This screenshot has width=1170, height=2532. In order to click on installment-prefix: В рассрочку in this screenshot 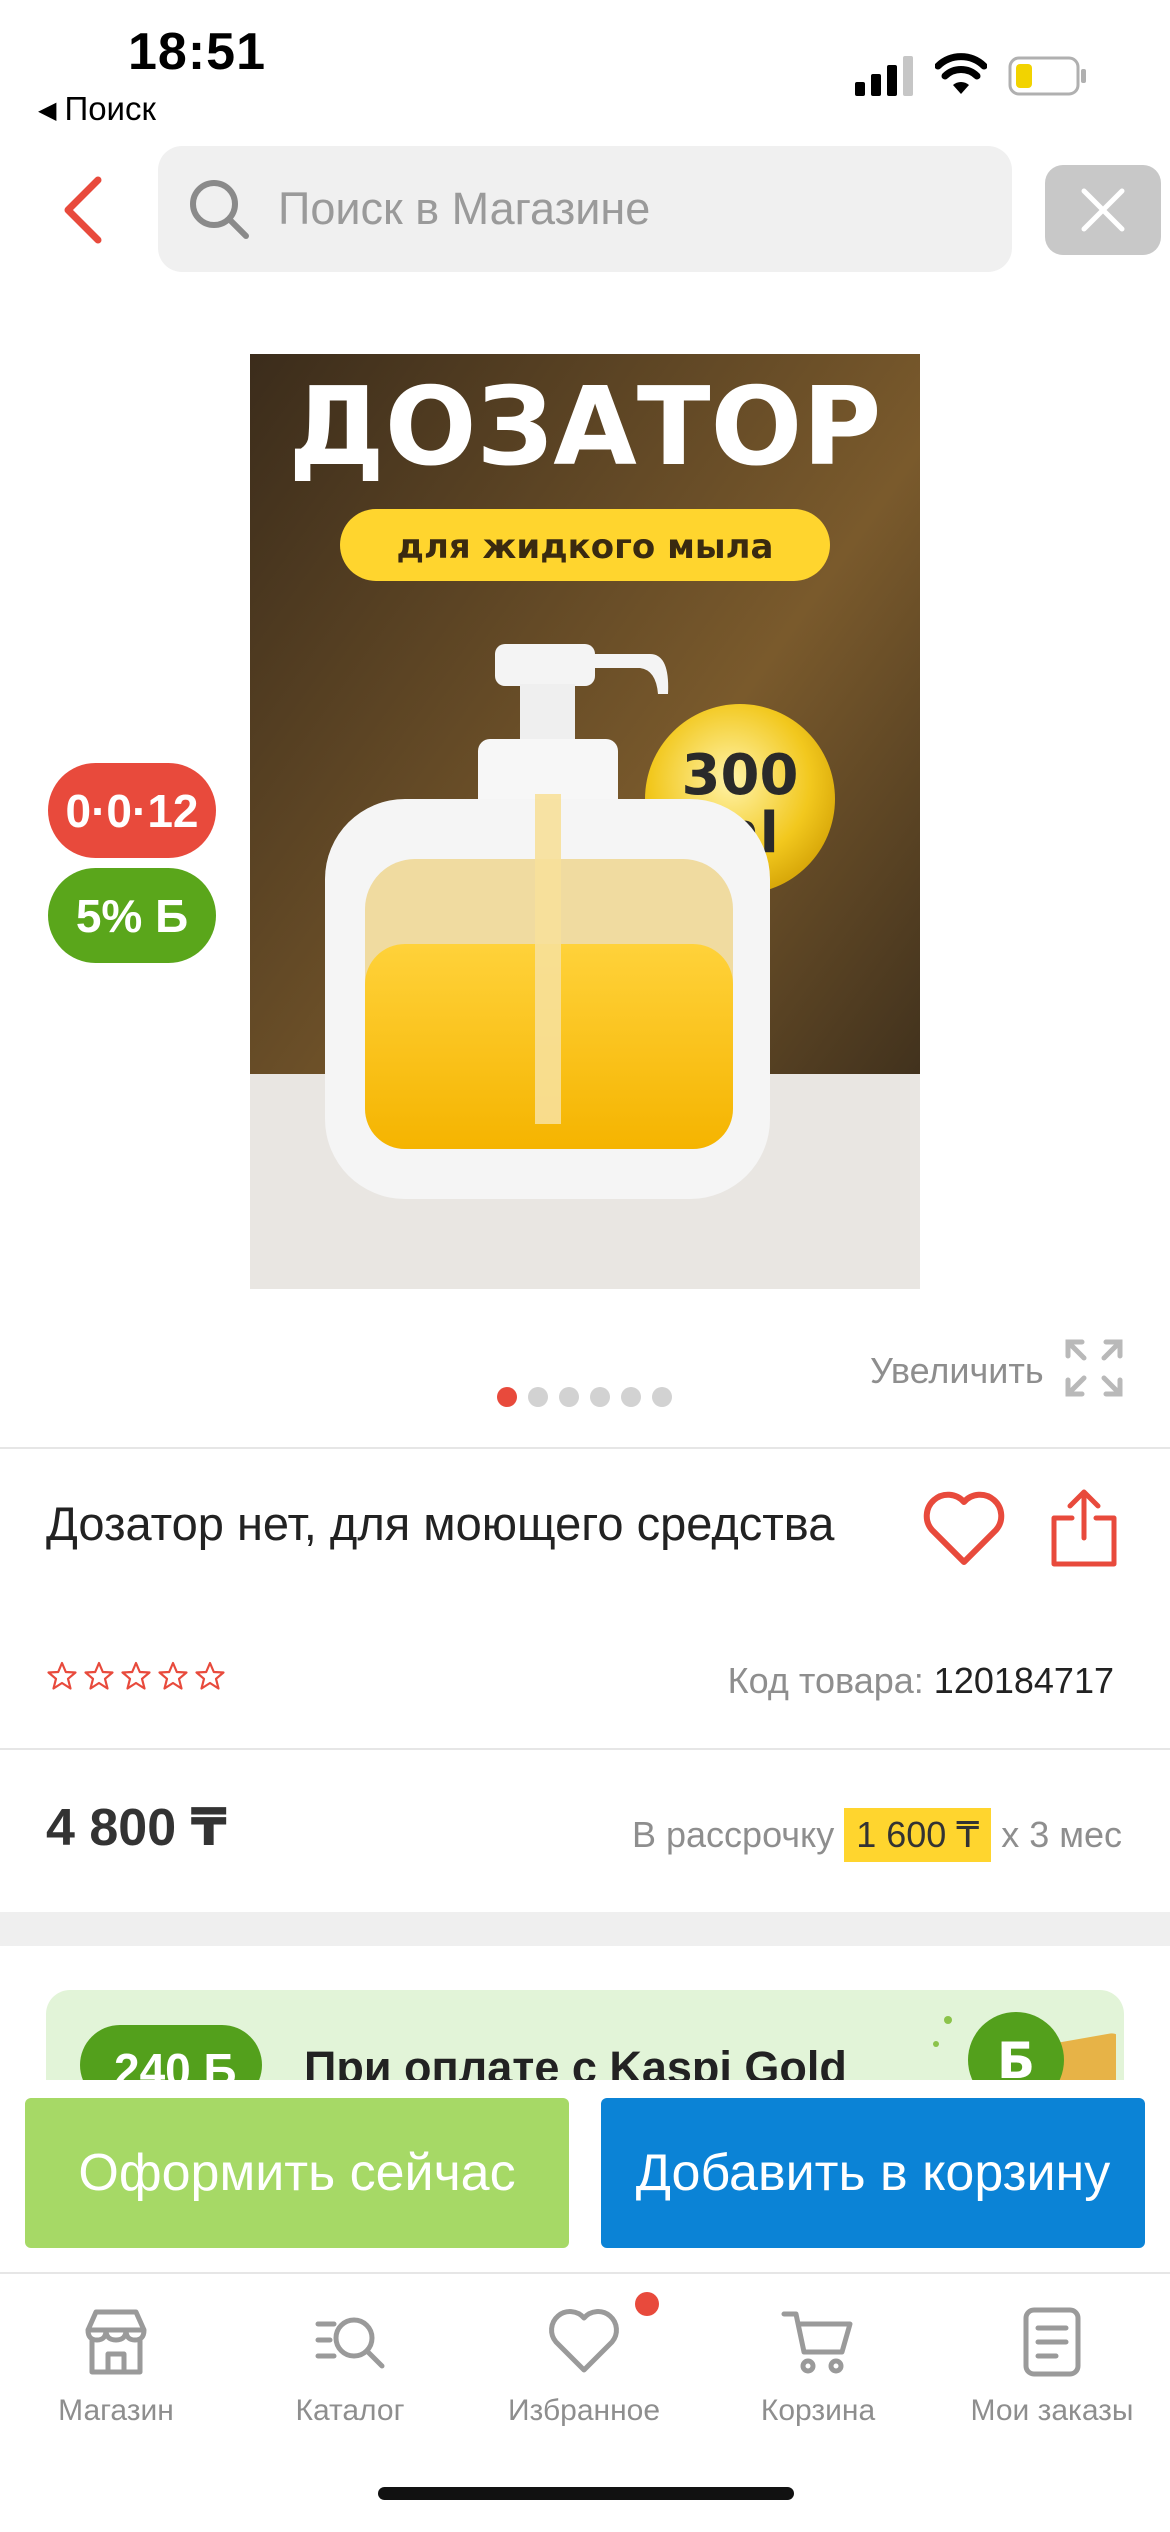, I will do `click(733, 1834)`.